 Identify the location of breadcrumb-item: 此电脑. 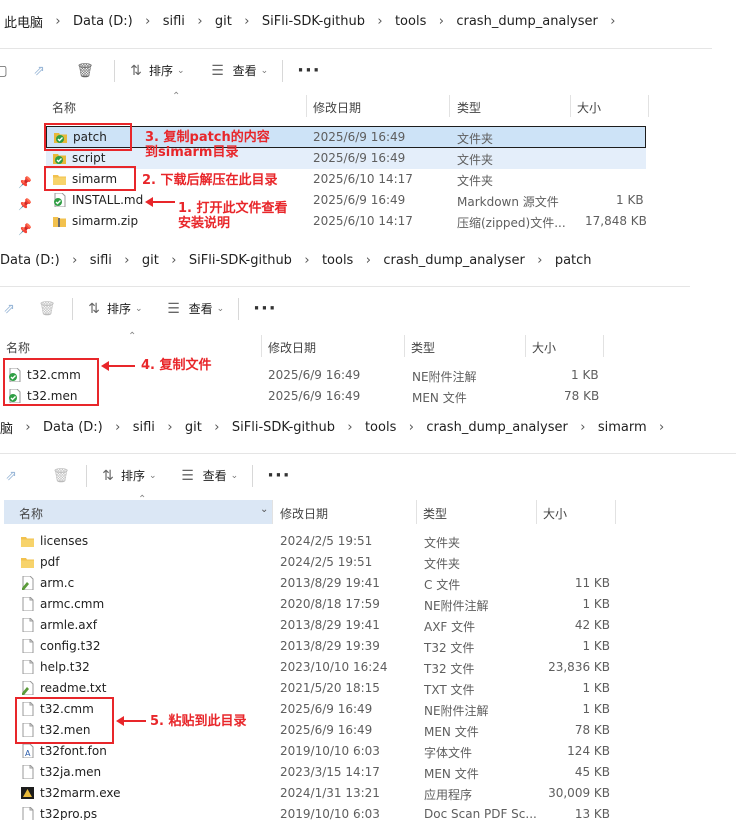
(23, 21).